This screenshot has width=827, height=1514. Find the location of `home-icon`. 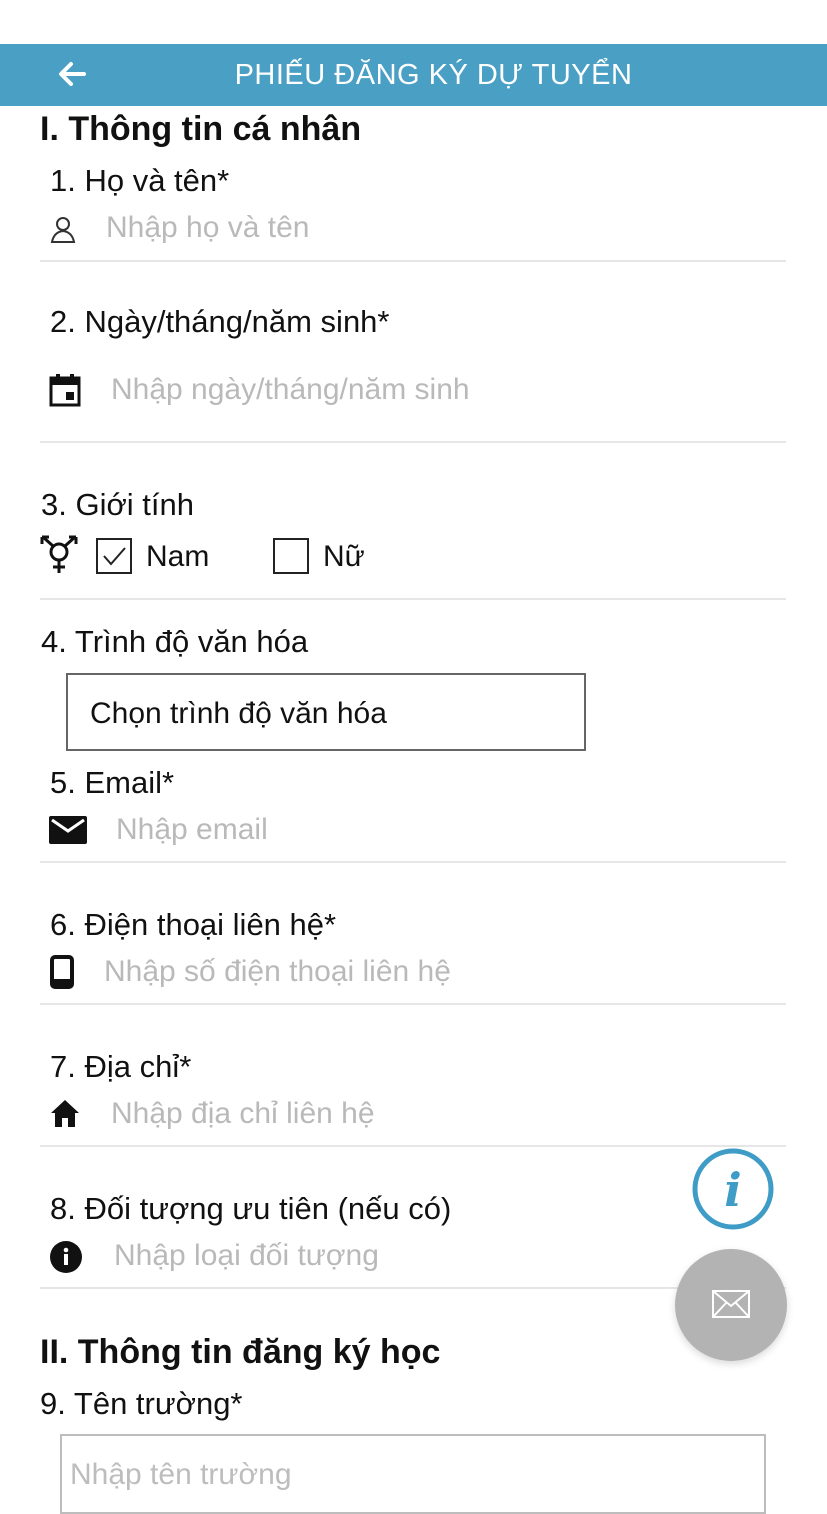

home-icon is located at coordinates (65, 1115).